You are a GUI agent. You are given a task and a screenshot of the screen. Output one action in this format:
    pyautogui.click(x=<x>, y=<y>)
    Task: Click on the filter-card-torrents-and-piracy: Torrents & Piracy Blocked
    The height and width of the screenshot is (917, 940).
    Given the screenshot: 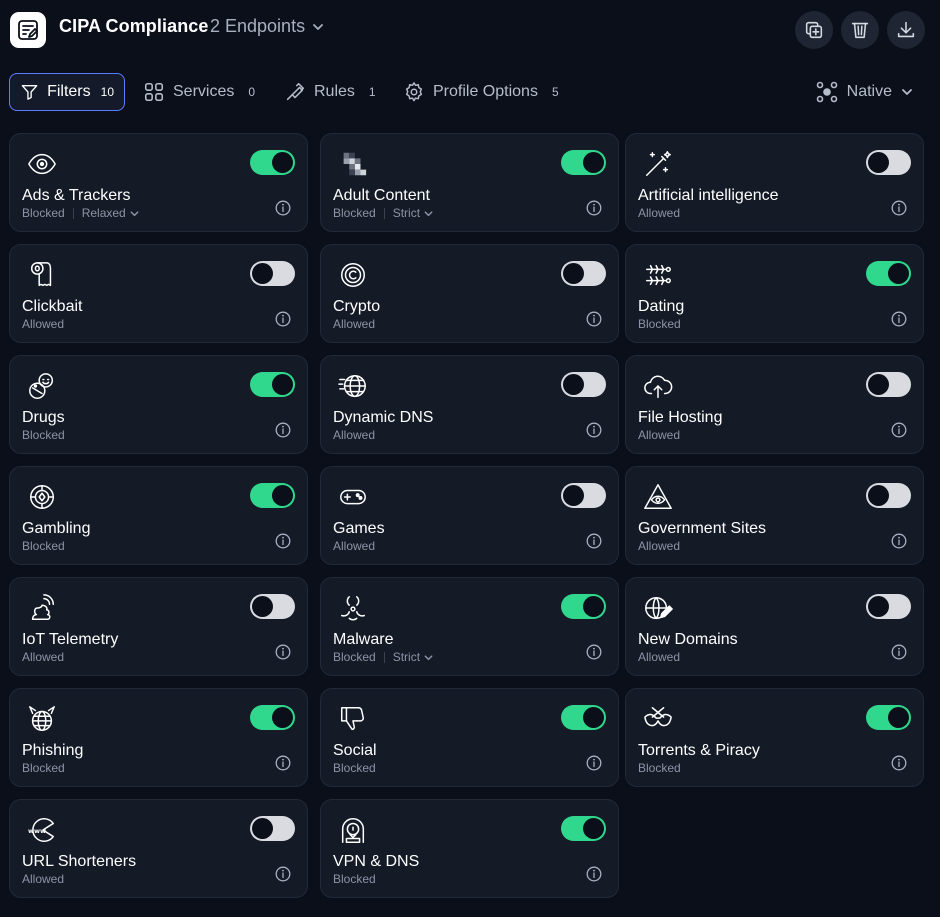 What is the action you would take?
    pyautogui.click(x=774, y=737)
    